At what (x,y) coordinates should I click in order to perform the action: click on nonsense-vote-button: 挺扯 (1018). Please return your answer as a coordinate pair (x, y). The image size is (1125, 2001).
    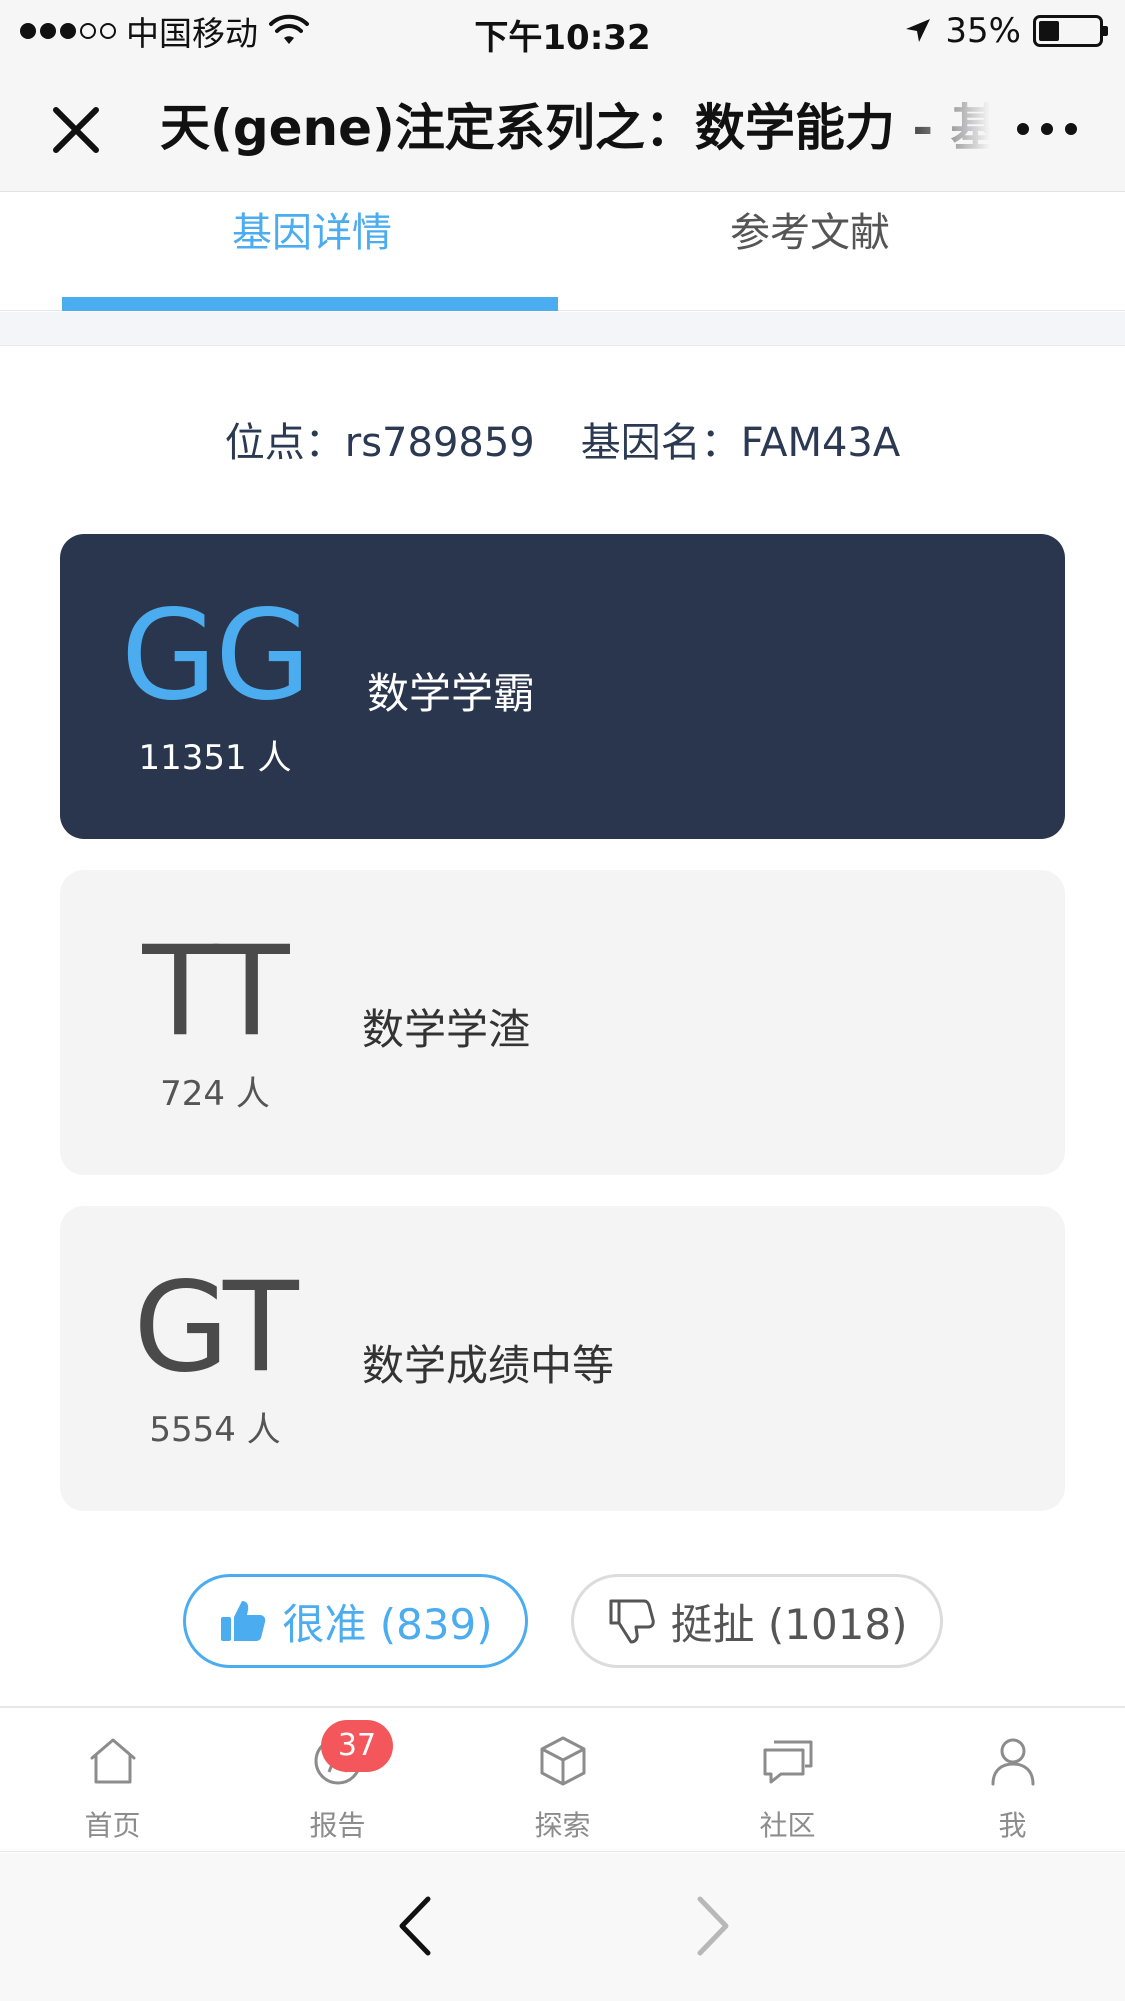
    Looking at the image, I should click on (757, 1621).